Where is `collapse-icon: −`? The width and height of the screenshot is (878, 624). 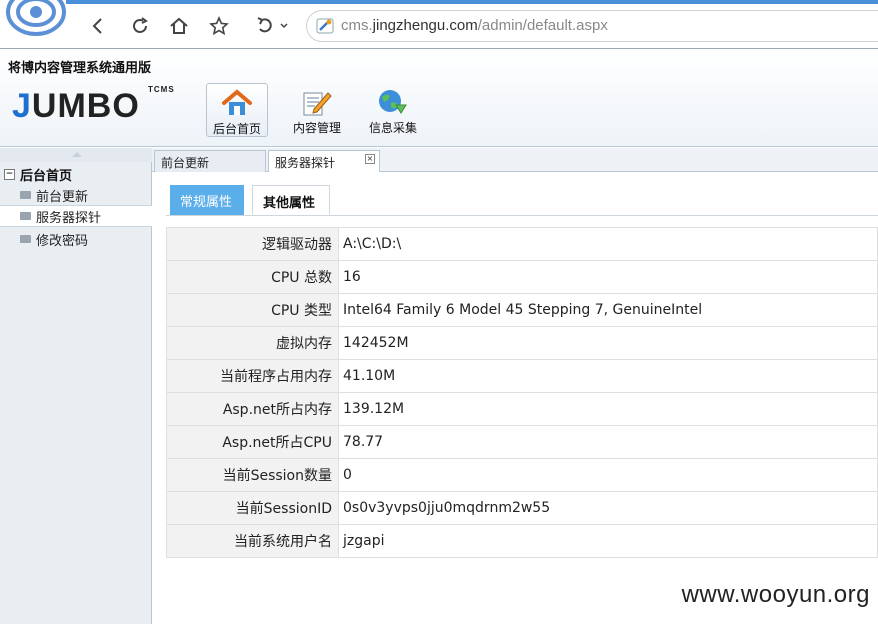
collapse-icon: − is located at coordinates (9, 174).